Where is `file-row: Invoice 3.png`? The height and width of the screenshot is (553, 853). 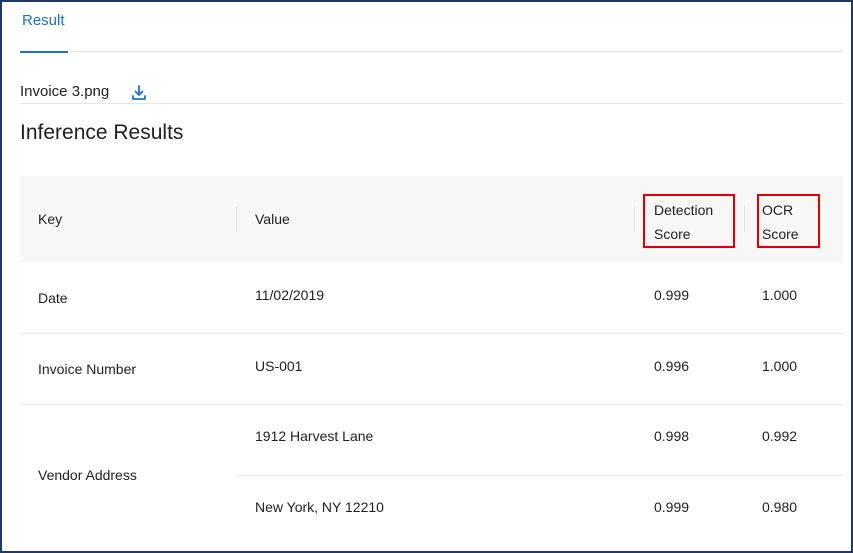 file-row: Invoice 3.png is located at coordinates (431, 93).